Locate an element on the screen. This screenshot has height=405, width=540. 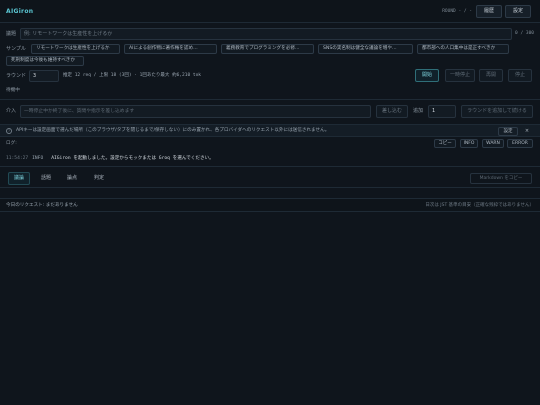
debate-content is located at coordinates (270, 193).